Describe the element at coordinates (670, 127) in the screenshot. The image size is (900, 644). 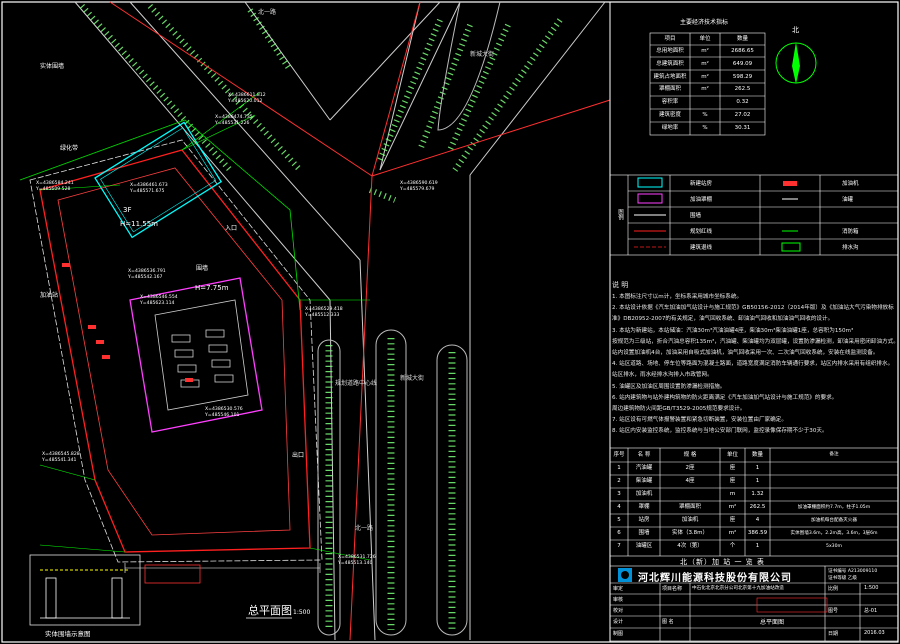
I see `indicator-cell: 绿地率` at that location.